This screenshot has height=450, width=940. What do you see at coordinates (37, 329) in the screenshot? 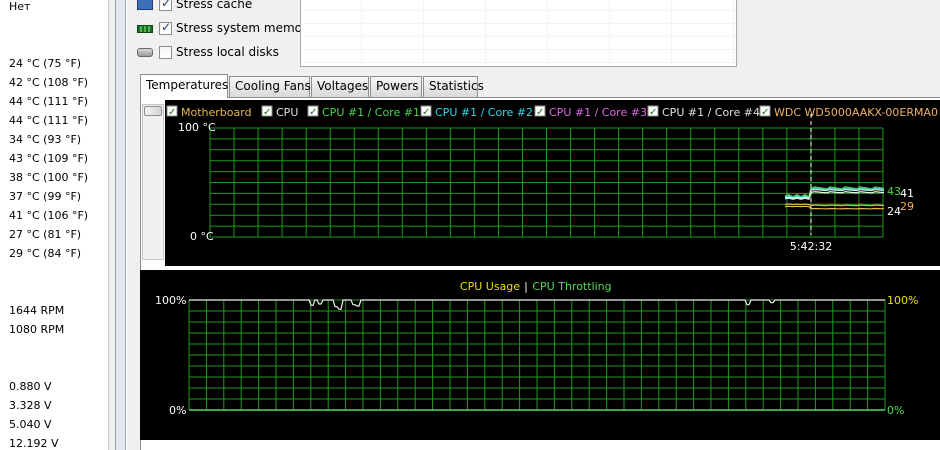
I see `sensor-value: 1080 RPM` at bounding box center [37, 329].